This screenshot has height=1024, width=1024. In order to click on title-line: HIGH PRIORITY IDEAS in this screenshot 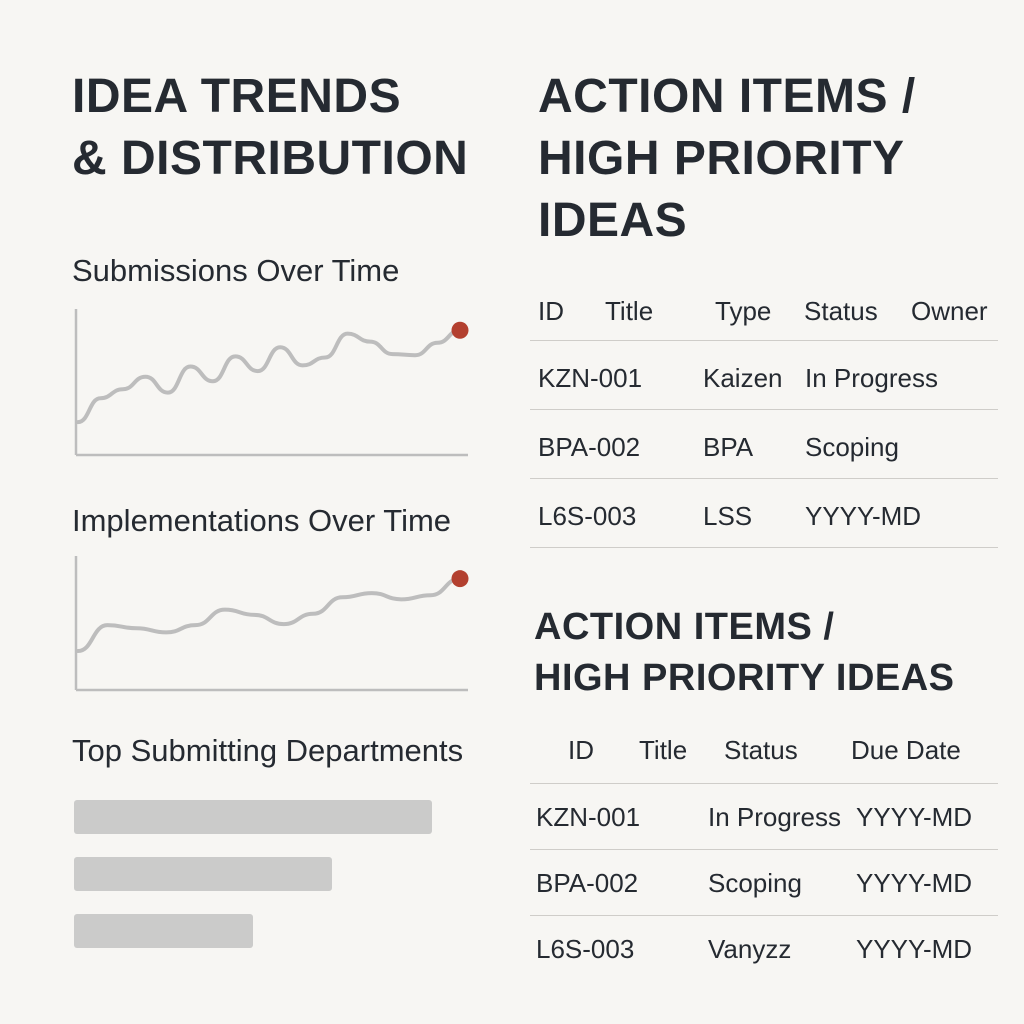, I will do `click(744, 678)`.